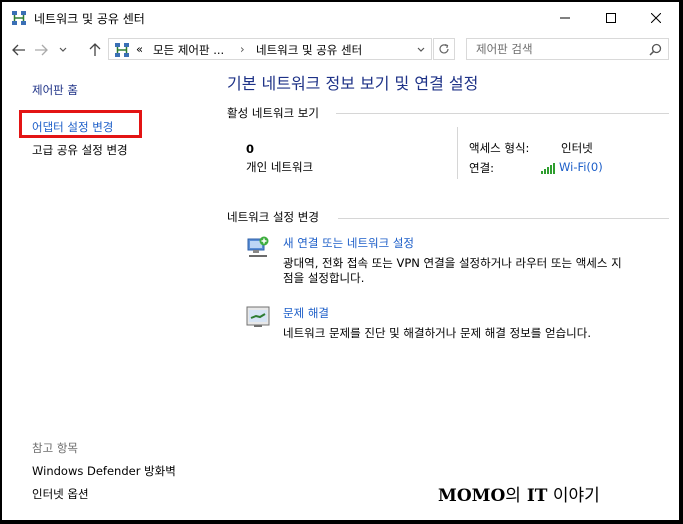  What do you see at coordinates (273, 113) in the screenshot?
I see `active-networks-title: 활성 네트워크 보기` at bounding box center [273, 113].